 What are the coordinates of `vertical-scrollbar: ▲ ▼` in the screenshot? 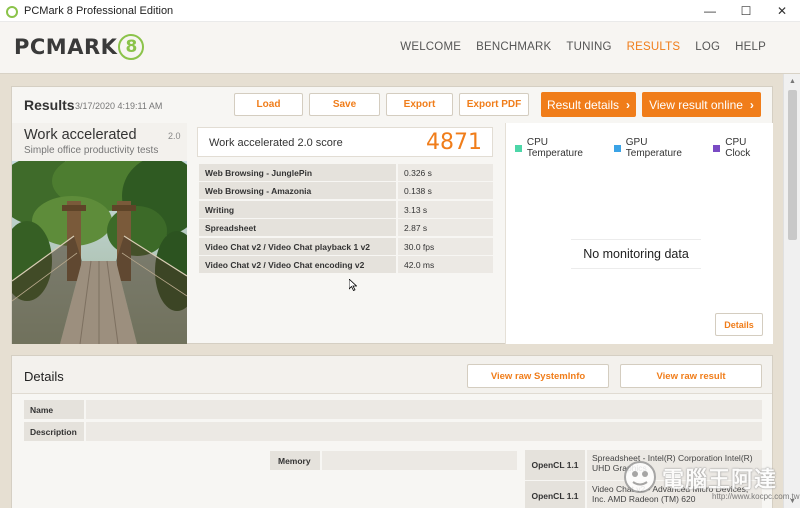 It's located at (791, 291).